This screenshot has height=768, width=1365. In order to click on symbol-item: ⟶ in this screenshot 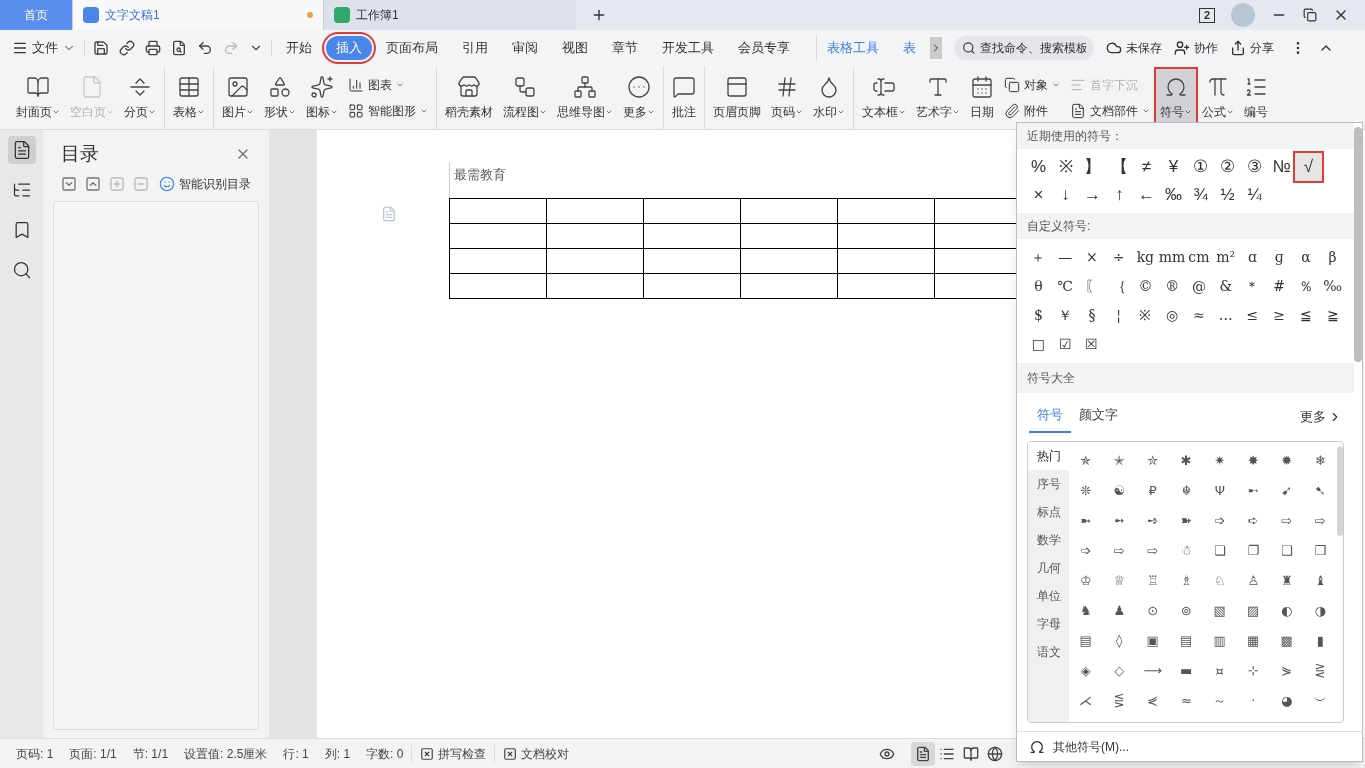, I will do `click(1153, 670)`.